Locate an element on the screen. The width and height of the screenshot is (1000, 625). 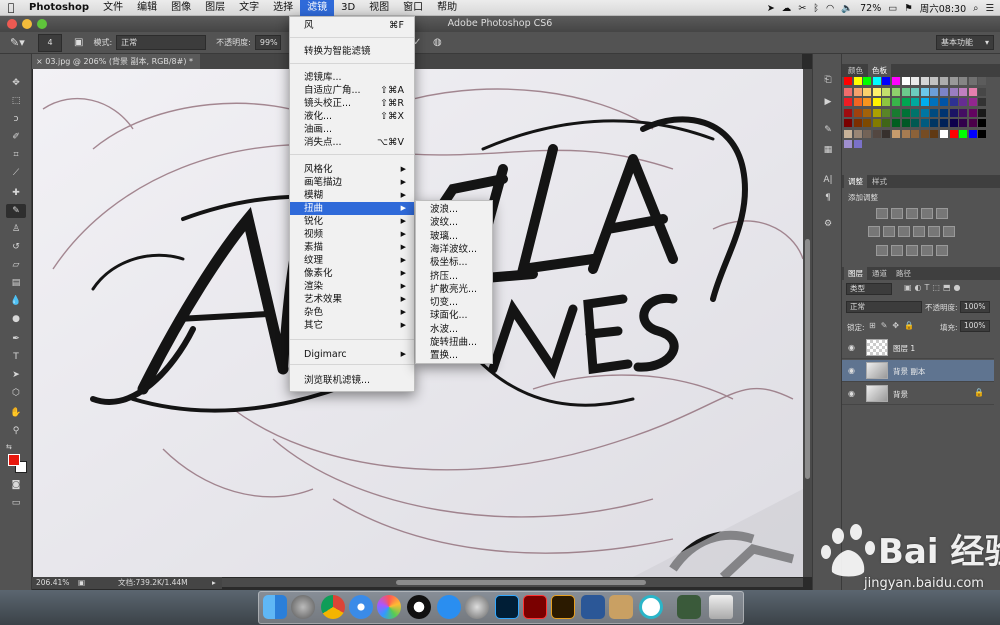
history-icon: ⎗ is located at coordinates (828, 80).